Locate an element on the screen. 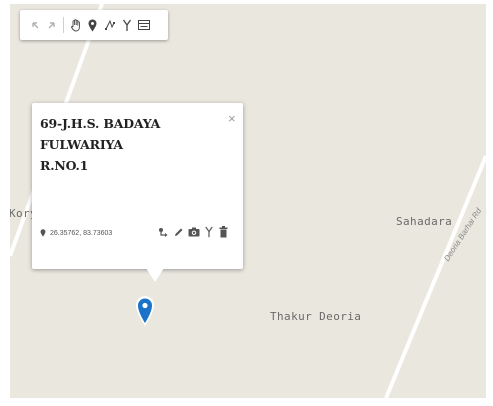 This screenshot has width=493, height=406. popup-title: 69-J.H.S. BADAYA FULWARIYA R.NO.1 is located at coordinates (130, 144).